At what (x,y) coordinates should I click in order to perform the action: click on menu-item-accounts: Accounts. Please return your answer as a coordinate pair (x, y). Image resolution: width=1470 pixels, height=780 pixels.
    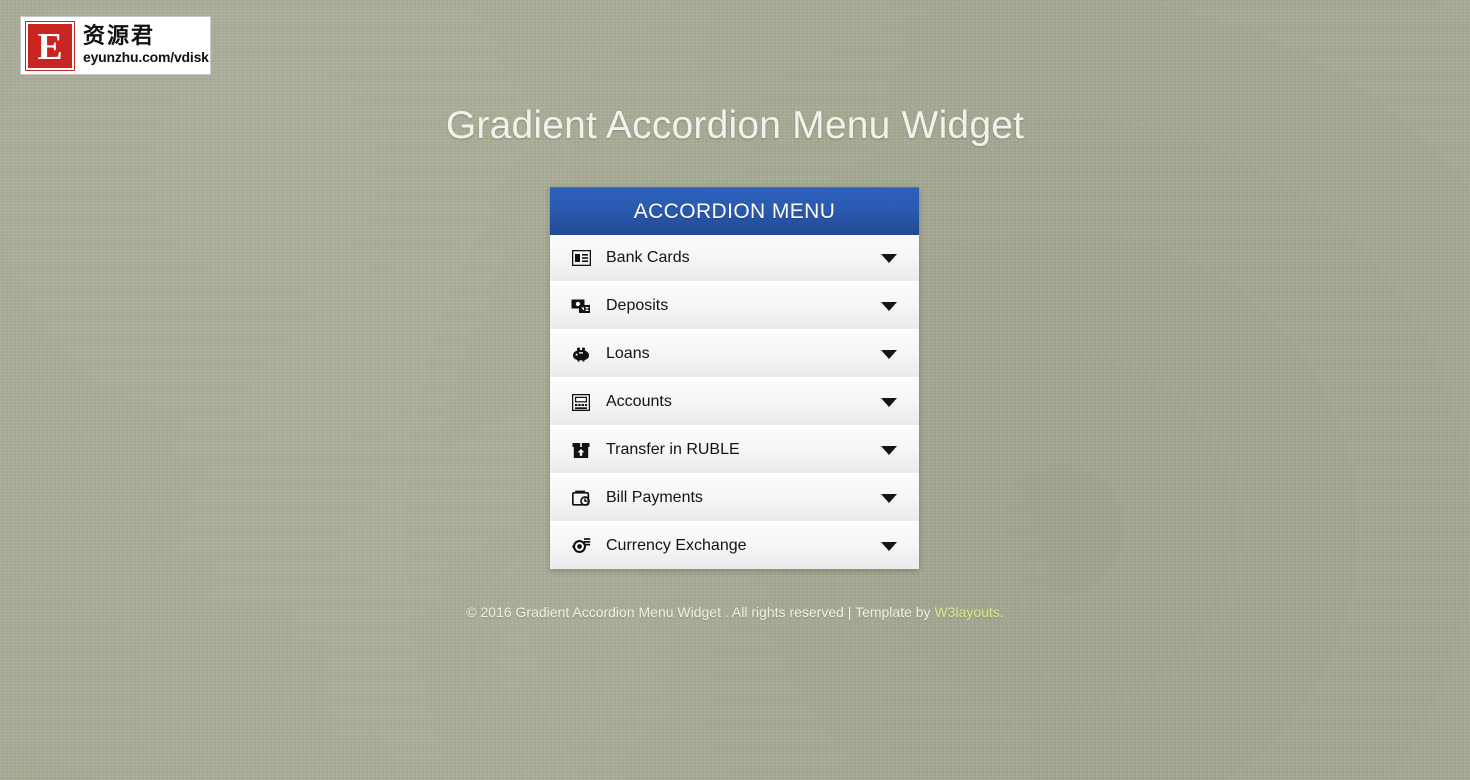
    Looking at the image, I should click on (734, 402).